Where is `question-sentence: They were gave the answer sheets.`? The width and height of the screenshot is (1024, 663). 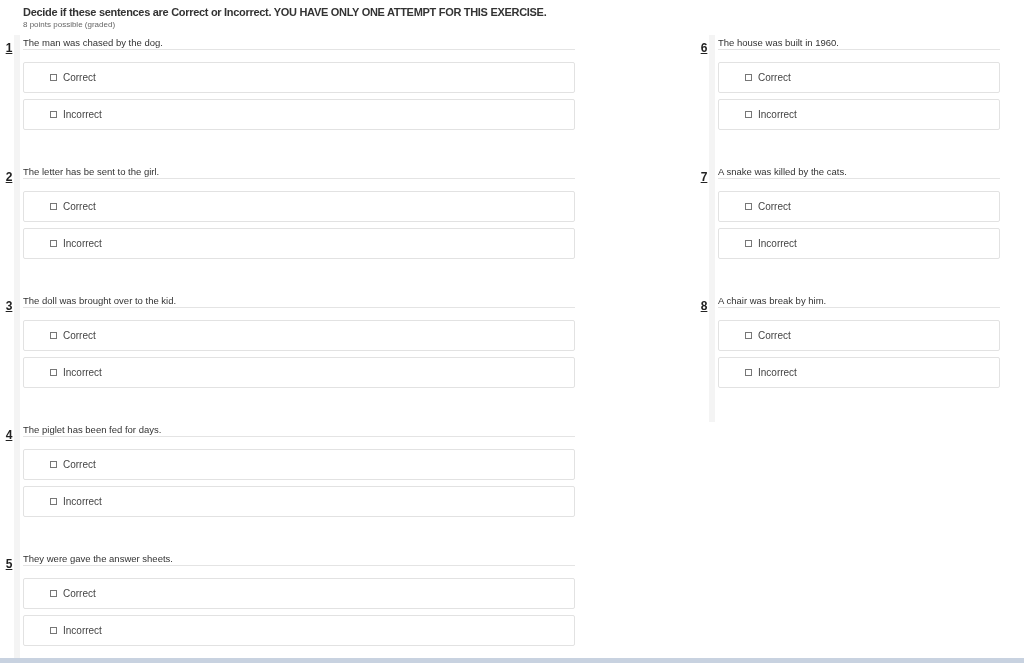 question-sentence: They were gave the answer sheets. is located at coordinates (98, 558).